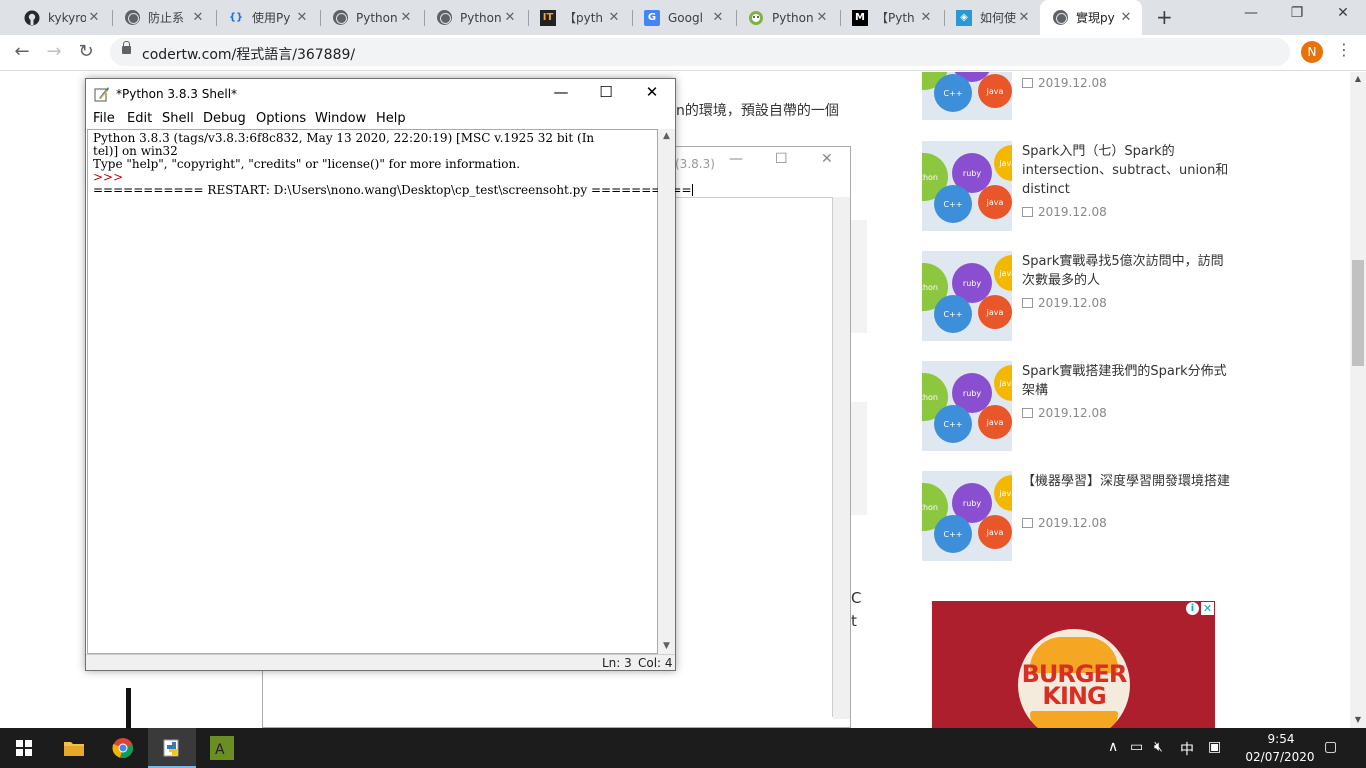 This screenshot has width=1366, height=768. I want to click on tab-9: ◈ 如何使 ✕, so click(992, 17).